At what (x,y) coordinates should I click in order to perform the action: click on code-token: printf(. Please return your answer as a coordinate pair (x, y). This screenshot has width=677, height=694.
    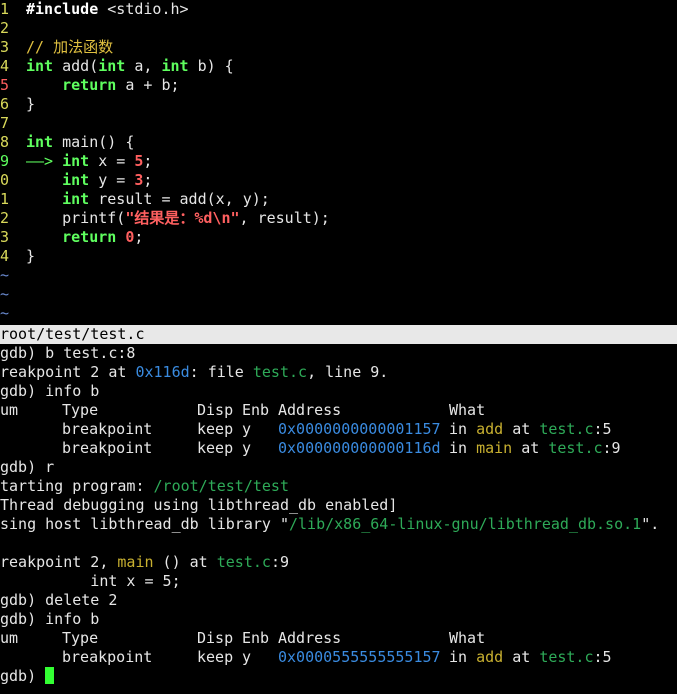
    Looking at the image, I should click on (76, 218).